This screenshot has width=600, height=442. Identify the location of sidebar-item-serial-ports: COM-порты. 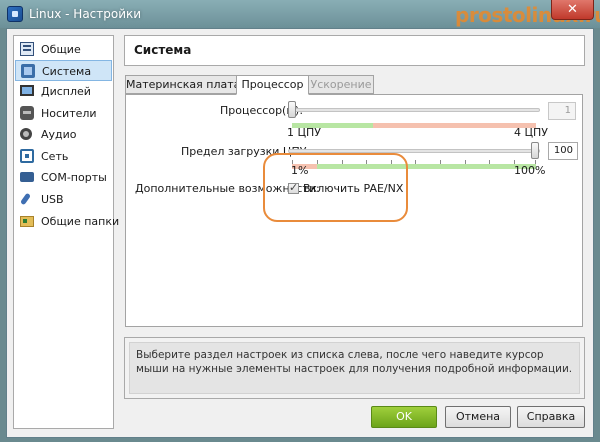
(63, 177).